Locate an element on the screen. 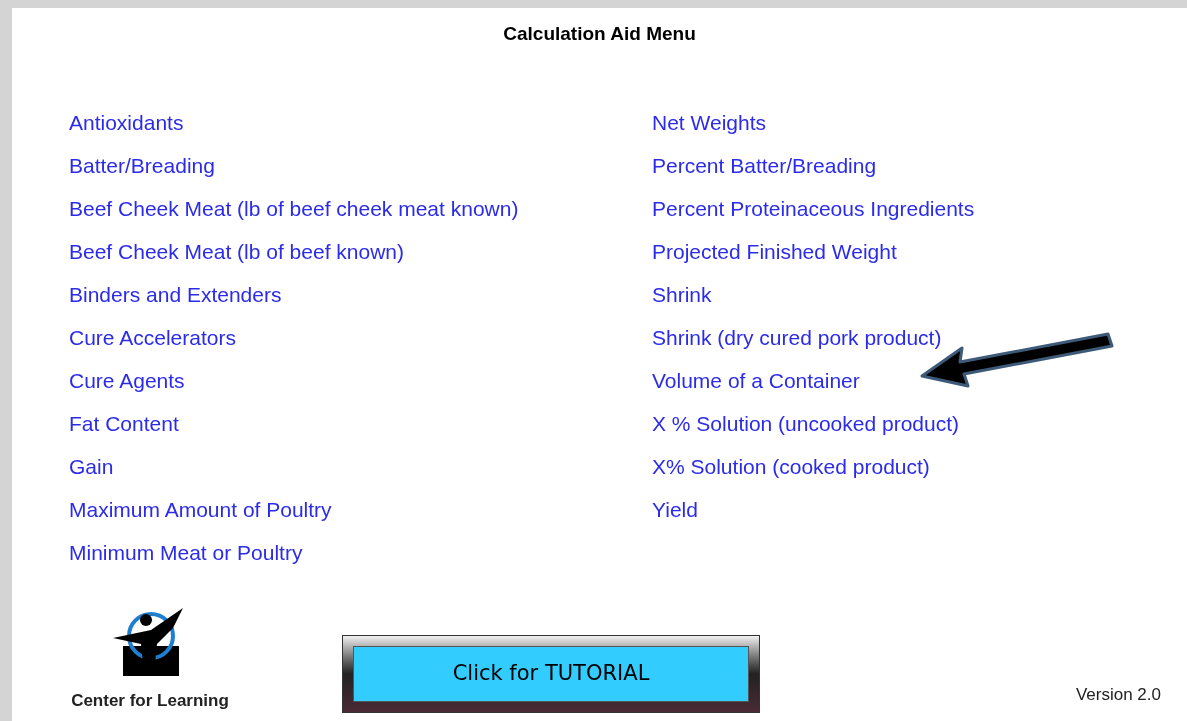 The width and height of the screenshot is (1187, 721). menu-link: Maximum Amount of Poultry is located at coordinates (200, 509).